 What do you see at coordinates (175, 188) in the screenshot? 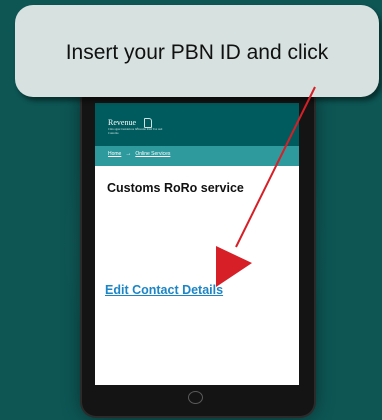
I see `page-title: Customs RoRo service` at bounding box center [175, 188].